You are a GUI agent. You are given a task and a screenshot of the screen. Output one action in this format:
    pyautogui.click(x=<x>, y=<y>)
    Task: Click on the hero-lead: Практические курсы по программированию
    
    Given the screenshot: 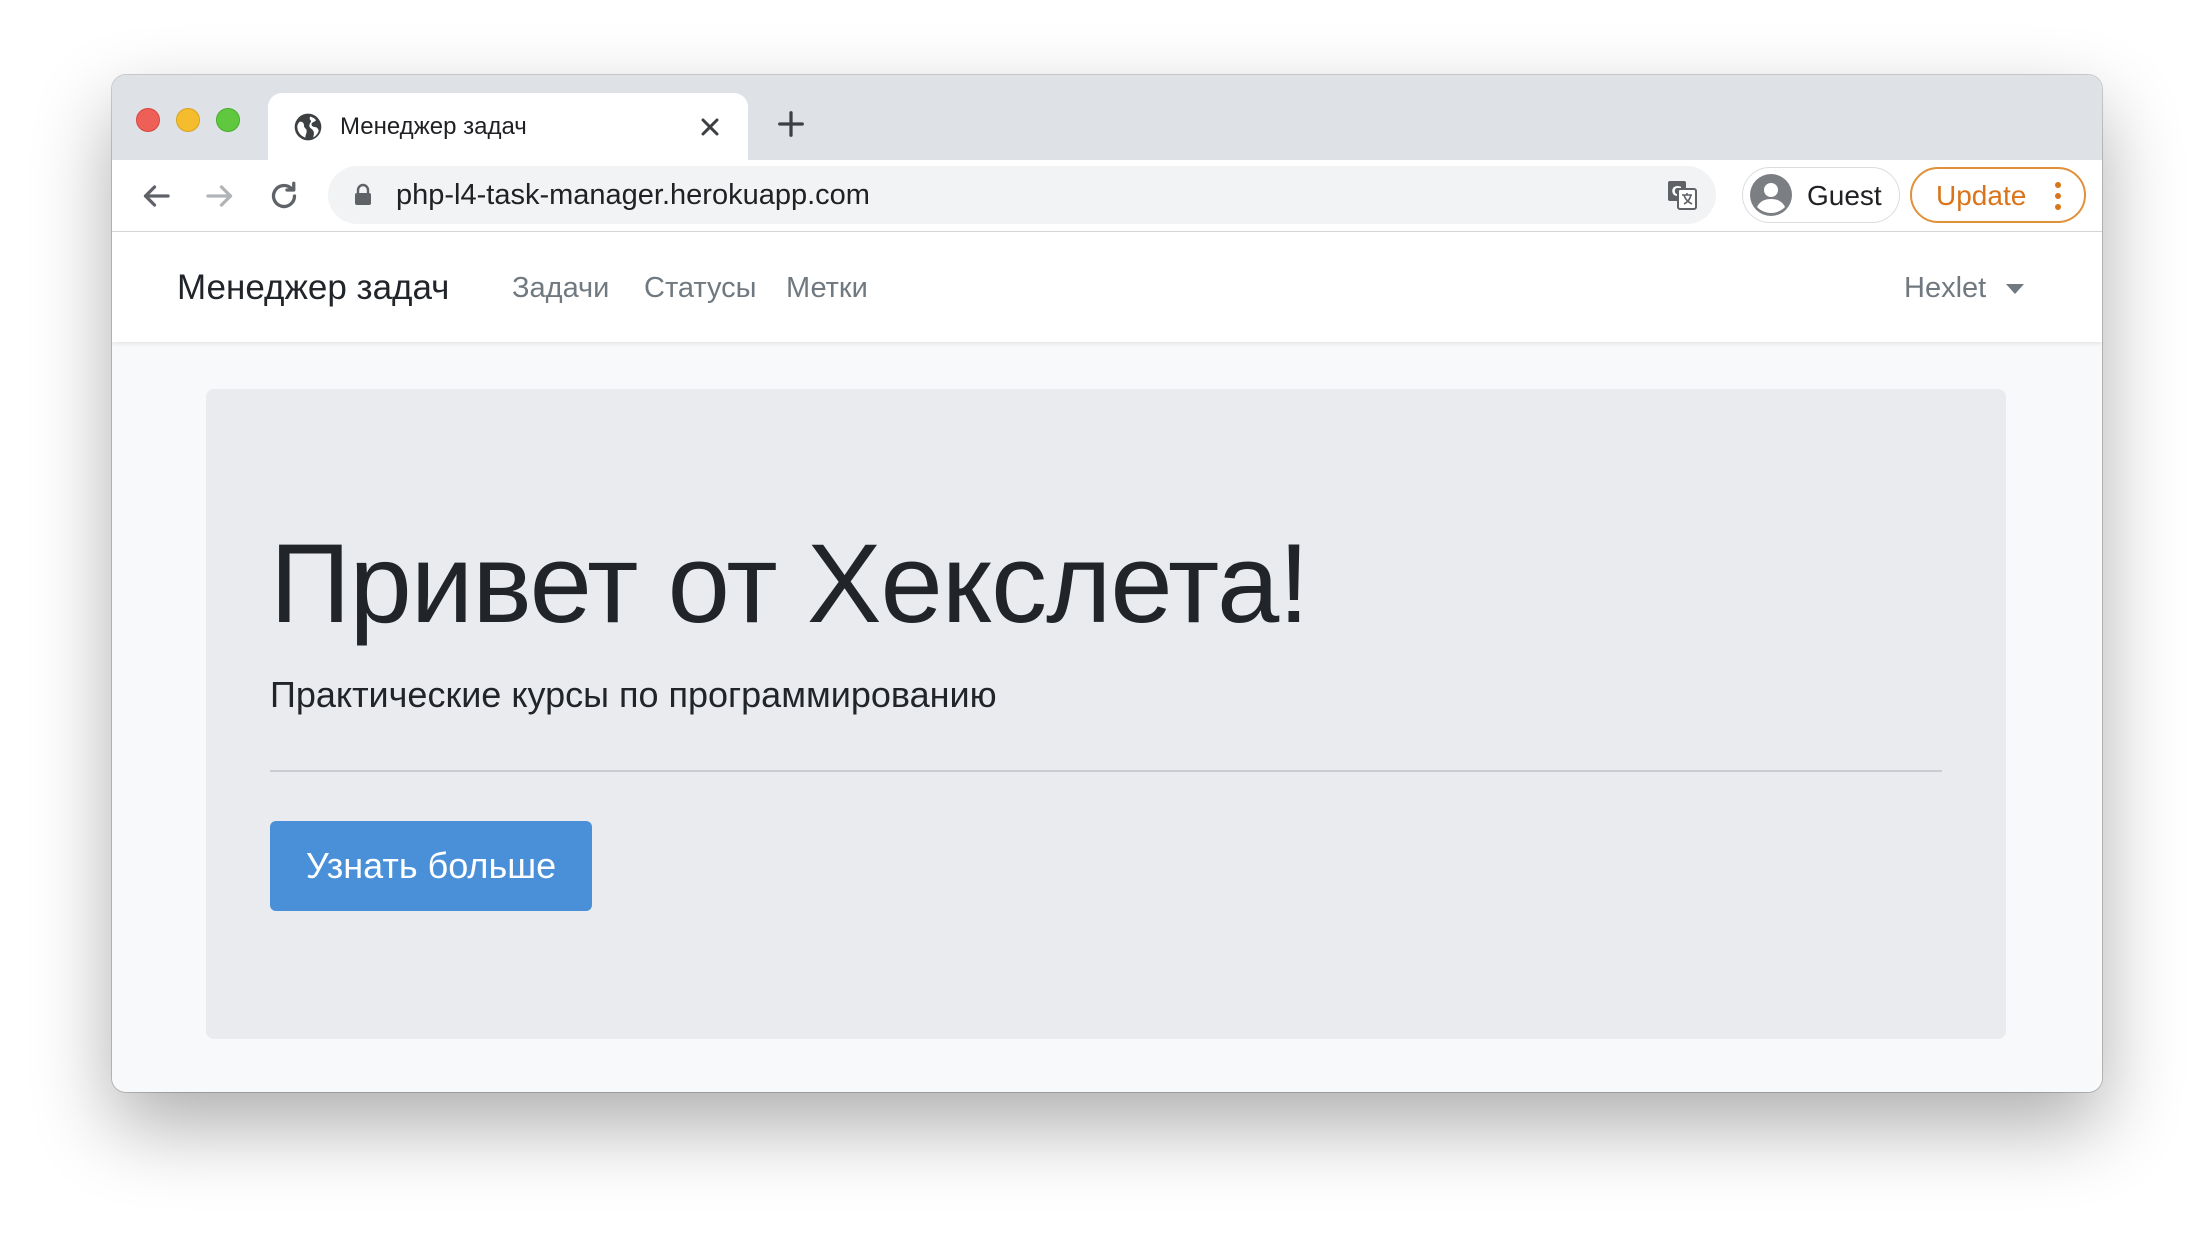 What is the action you would take?
    pyautogui.click(x=633, y=694)
    